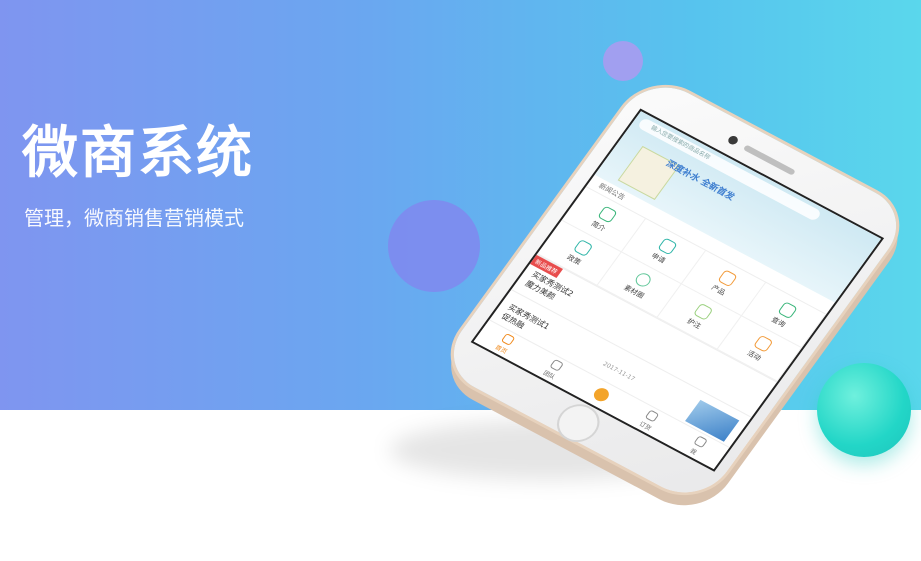  I want to click on document-icon, so click(583, 247).